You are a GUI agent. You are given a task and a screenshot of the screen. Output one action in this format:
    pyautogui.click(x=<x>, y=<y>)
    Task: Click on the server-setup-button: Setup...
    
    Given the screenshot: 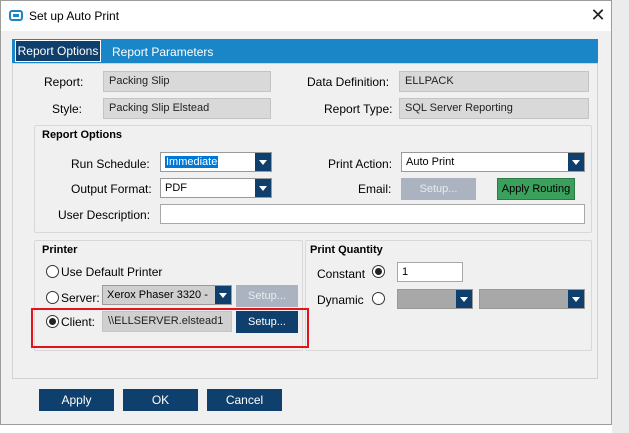 What is the action you would take?
    pyautogui.click(x=267, y=296)
    